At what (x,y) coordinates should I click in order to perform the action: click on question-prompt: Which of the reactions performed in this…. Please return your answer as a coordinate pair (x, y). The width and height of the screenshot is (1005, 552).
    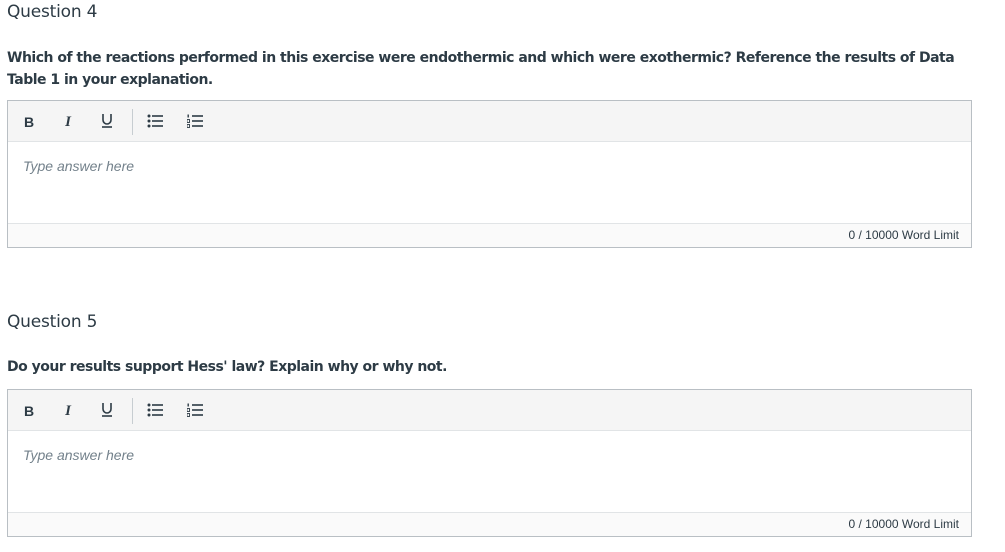
    Looking at the image, I should click on (481, 69).